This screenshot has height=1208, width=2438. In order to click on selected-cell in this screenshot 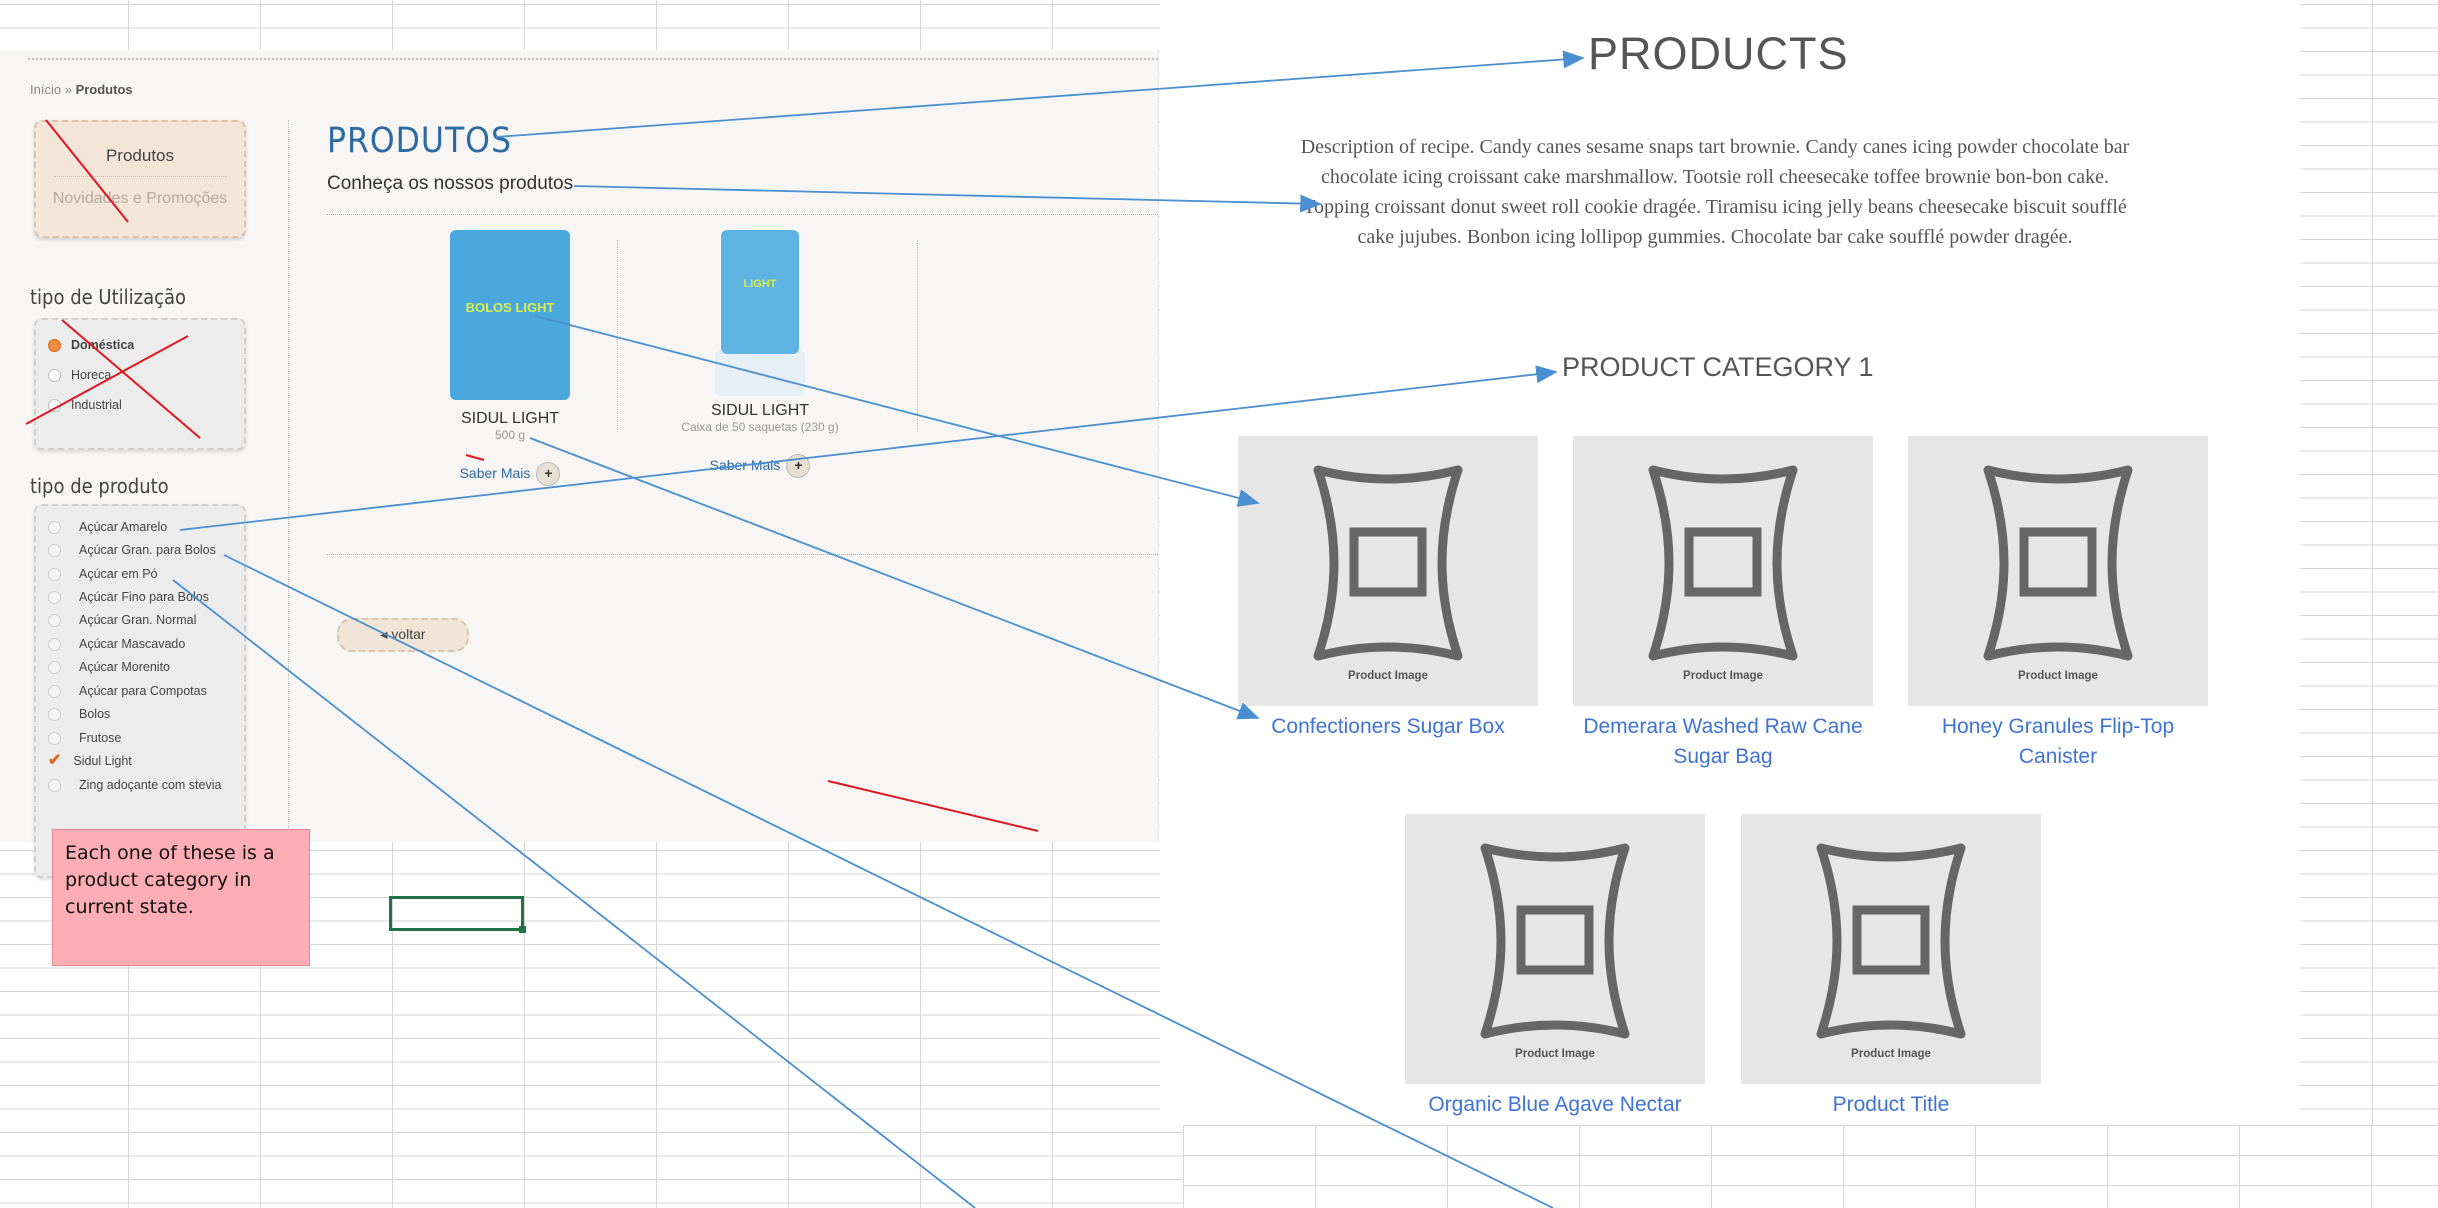, I will do `click(457, 914)`.